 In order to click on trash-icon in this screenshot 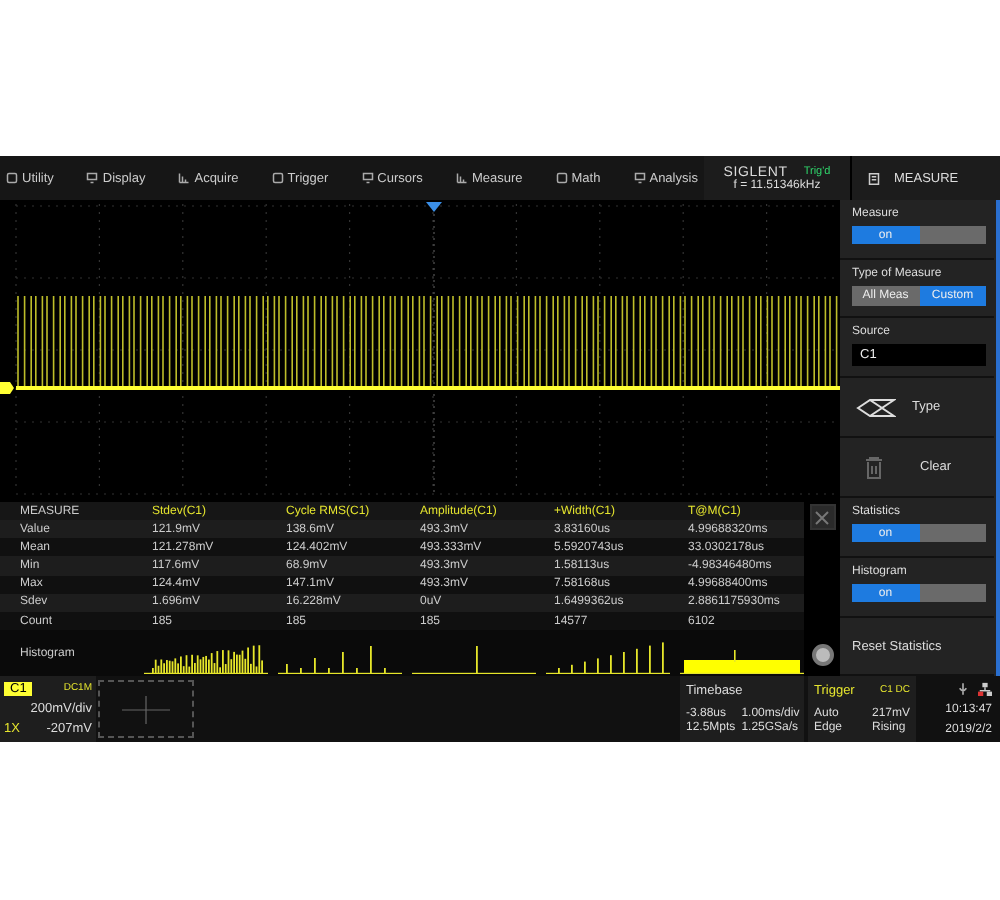, I will do `click(874, 467)`.